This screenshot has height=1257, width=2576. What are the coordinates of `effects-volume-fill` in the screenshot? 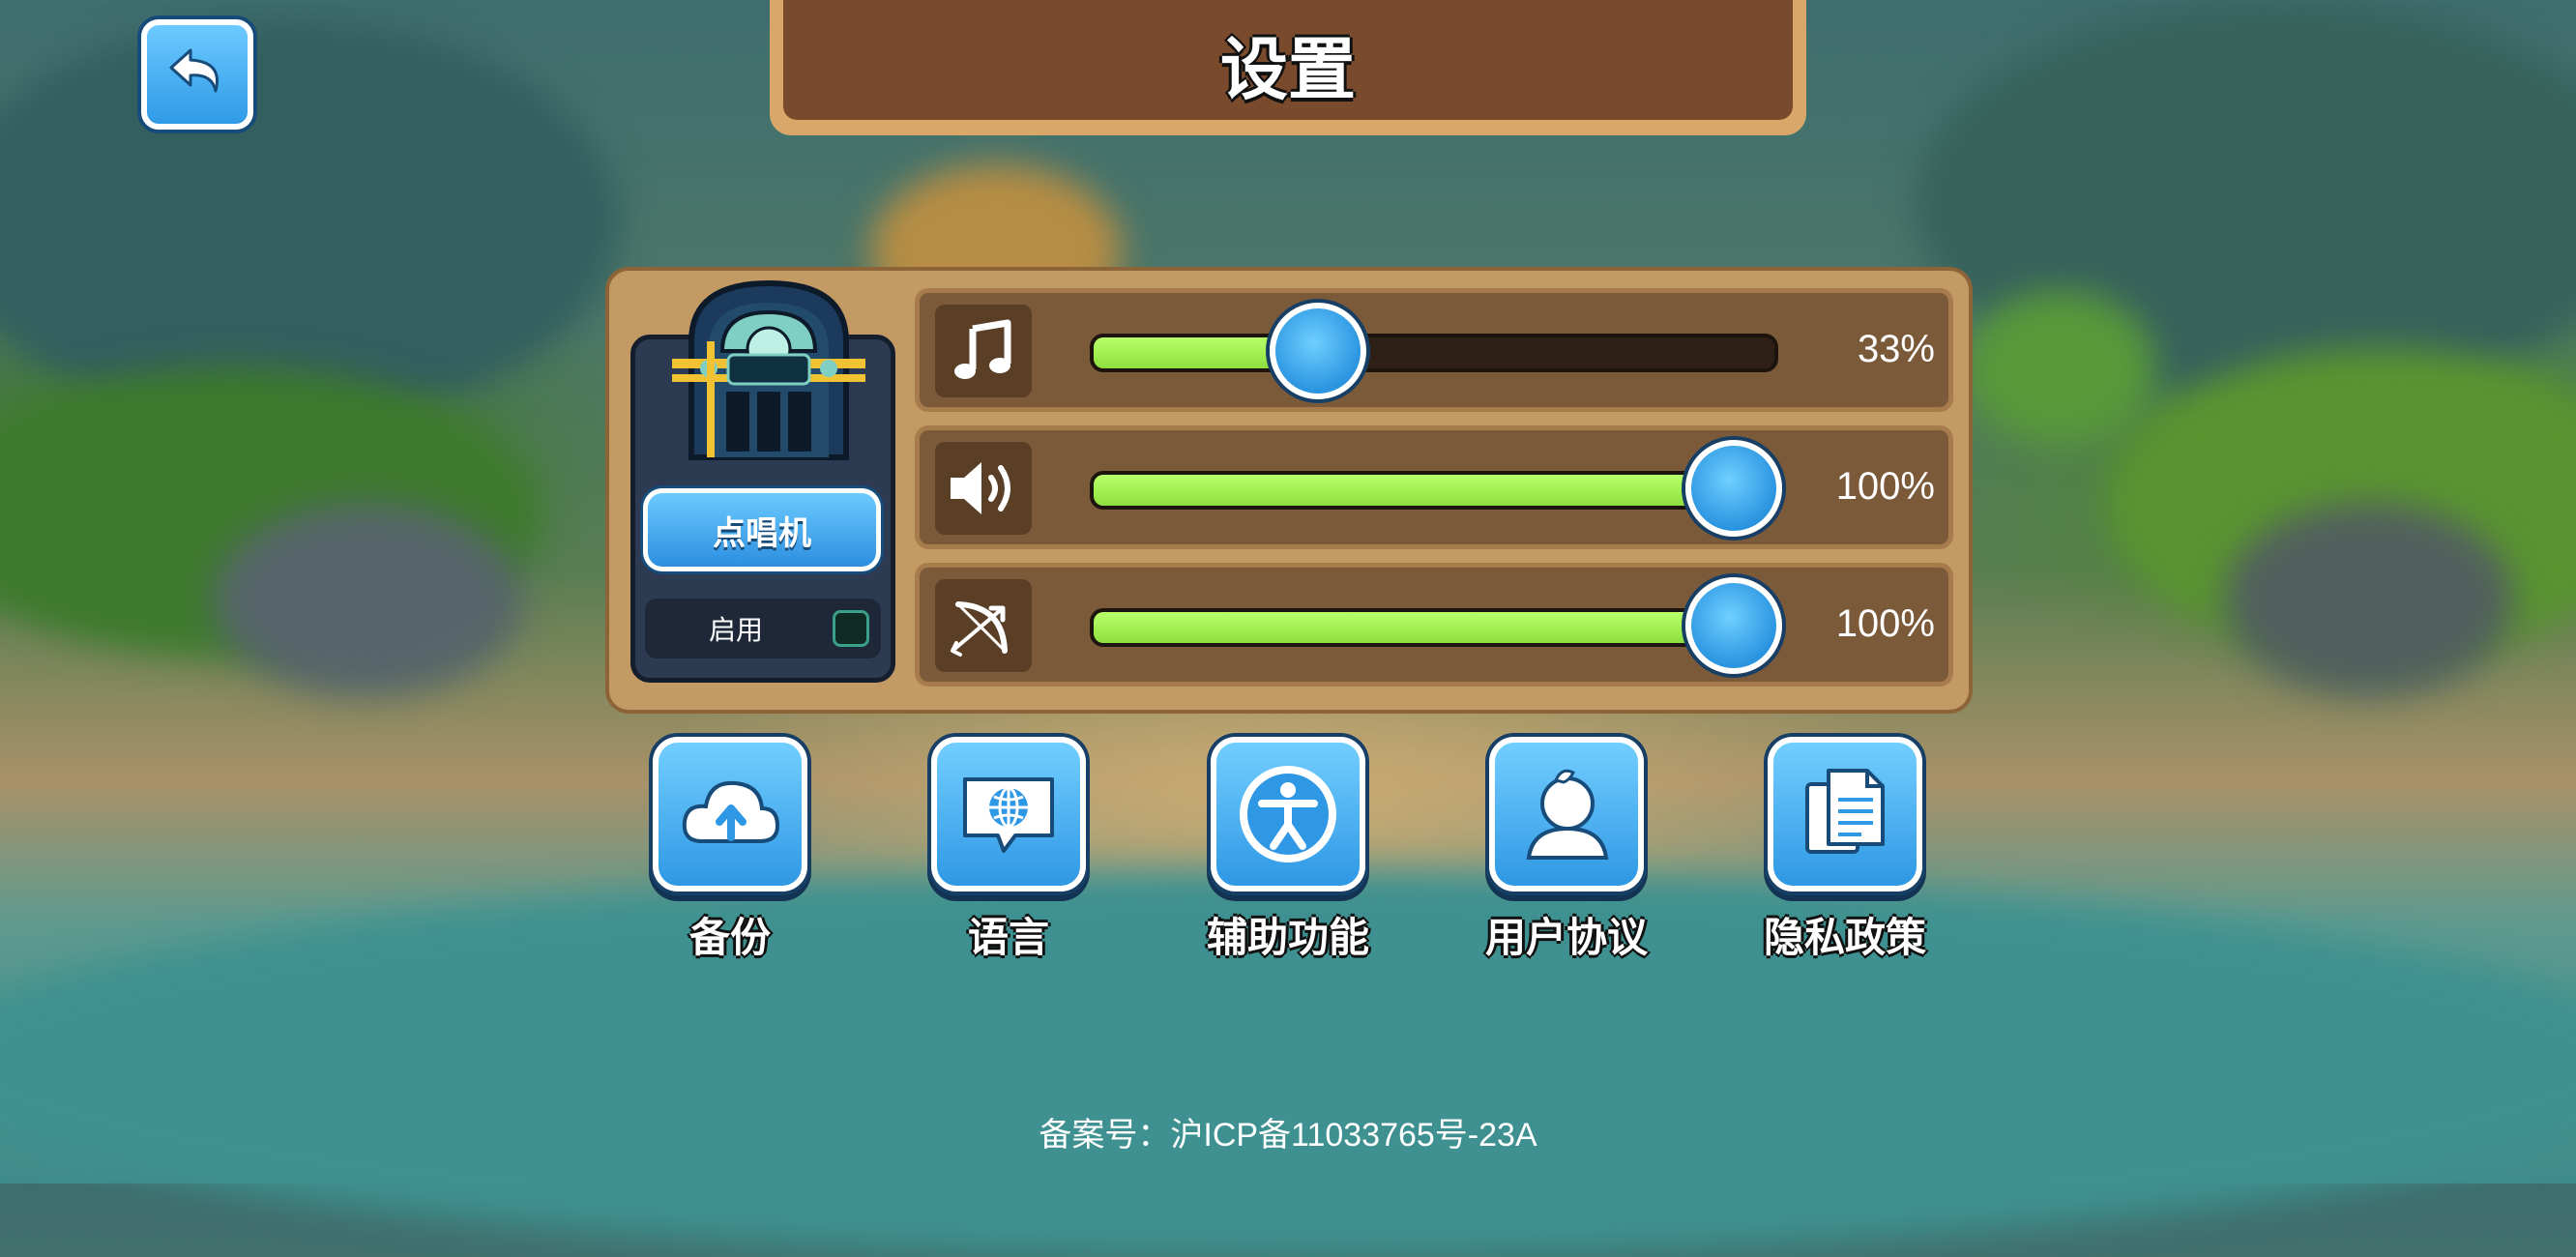 It's located at (1434, 627).